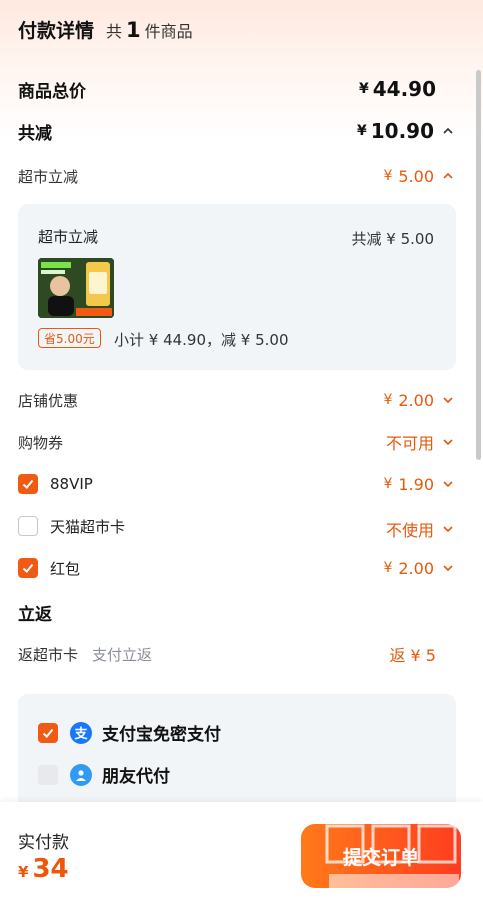 This screenshot has height=904, width=483. I want to click on actual-pay-label: 实付款, so click(43, 843).